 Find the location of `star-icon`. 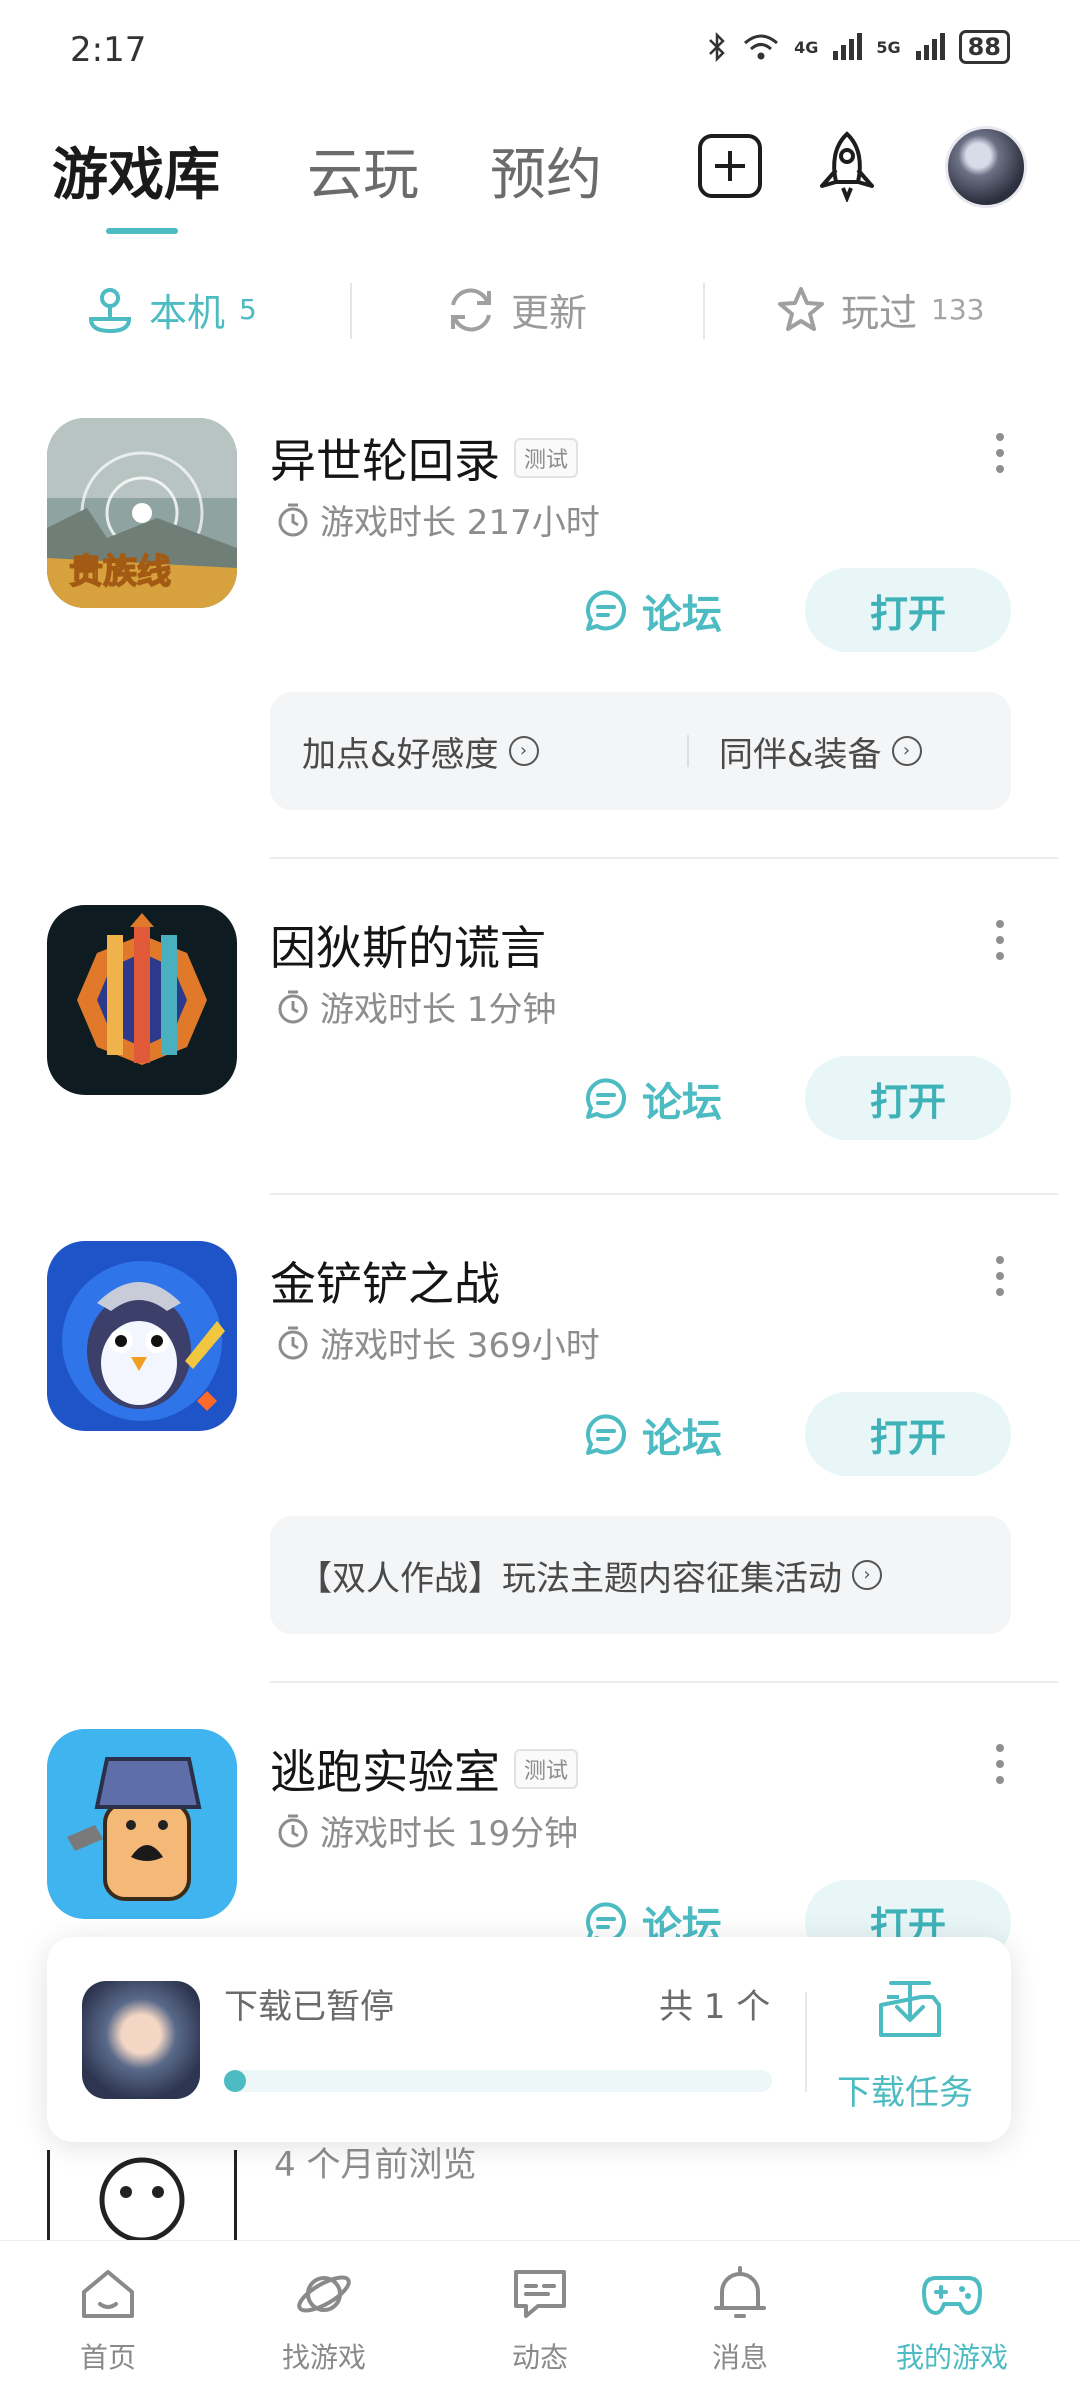

star-icon is located at coordinates (801, 308).